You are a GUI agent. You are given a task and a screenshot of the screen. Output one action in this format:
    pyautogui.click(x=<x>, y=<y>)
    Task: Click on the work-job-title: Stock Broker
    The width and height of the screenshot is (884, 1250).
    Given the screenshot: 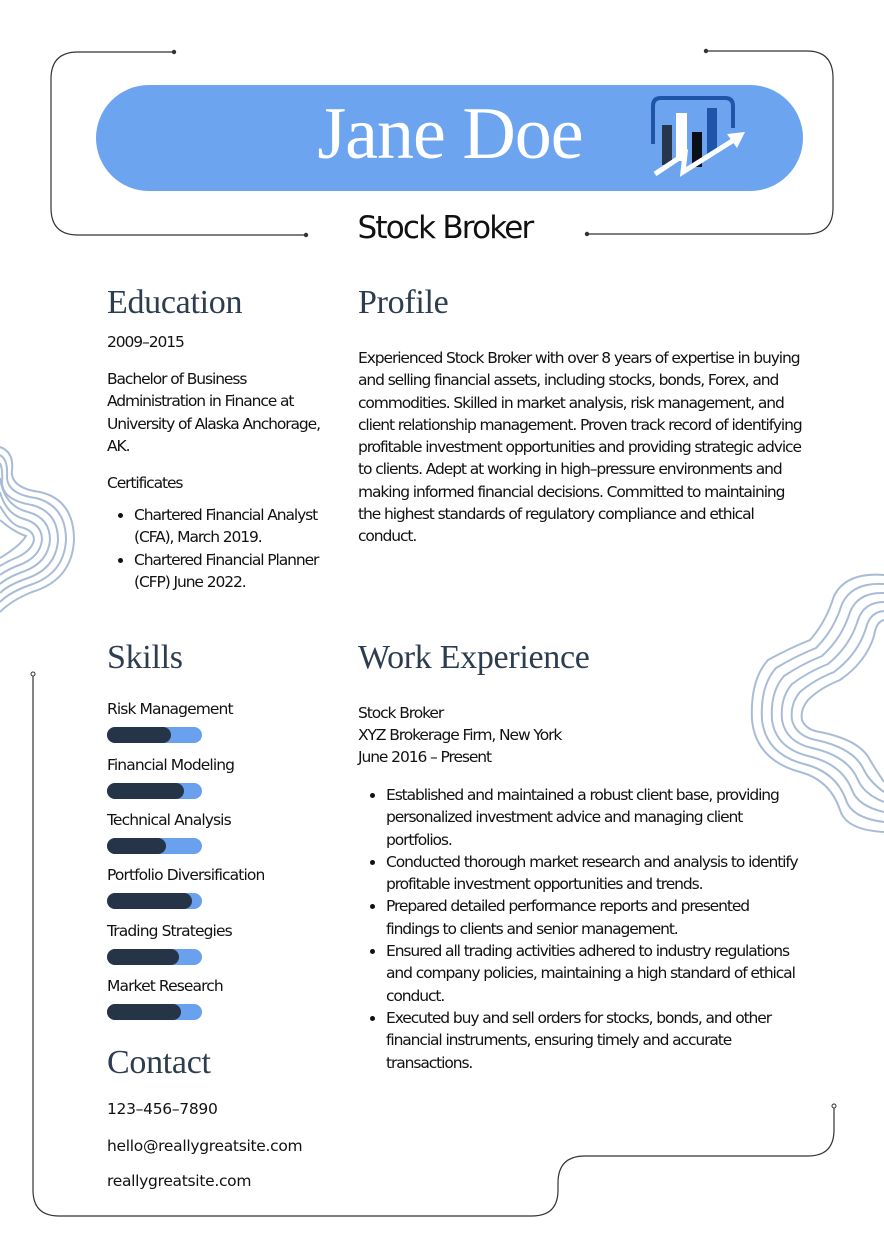 What is the action you would take?
    pyautogui.click(x=401, y=713)
    